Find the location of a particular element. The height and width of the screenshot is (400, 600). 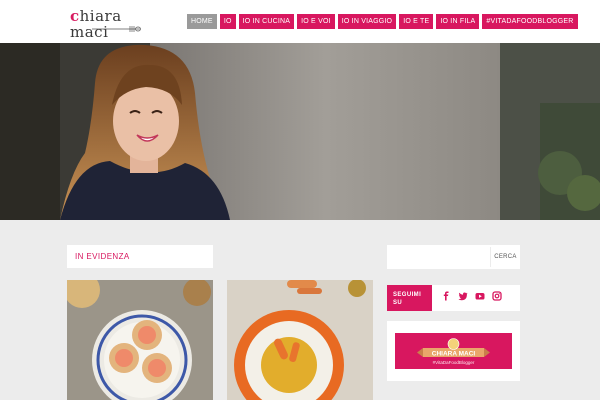

nav-item-vitadafoodblogger: #VITADAFOODBLOGGER is located at coordinates (530, 21).